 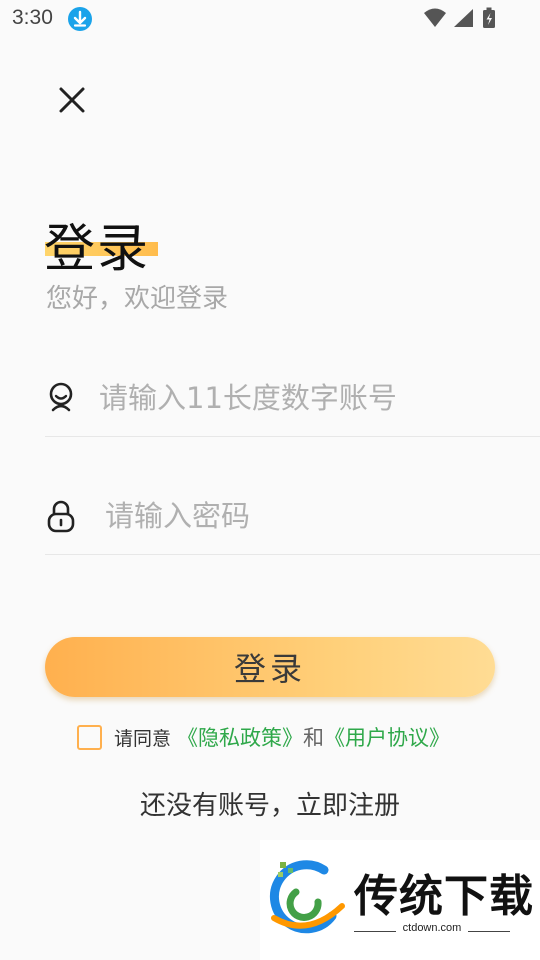 What do you see at coordinates (387, 737) in the screenshot?
I see `user-agreement-link: 《用户协议》` at bounding box center [387, 737].